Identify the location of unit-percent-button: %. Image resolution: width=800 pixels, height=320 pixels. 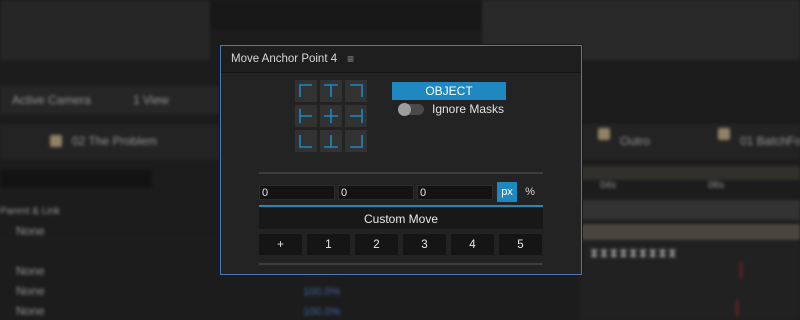
(530, 192).